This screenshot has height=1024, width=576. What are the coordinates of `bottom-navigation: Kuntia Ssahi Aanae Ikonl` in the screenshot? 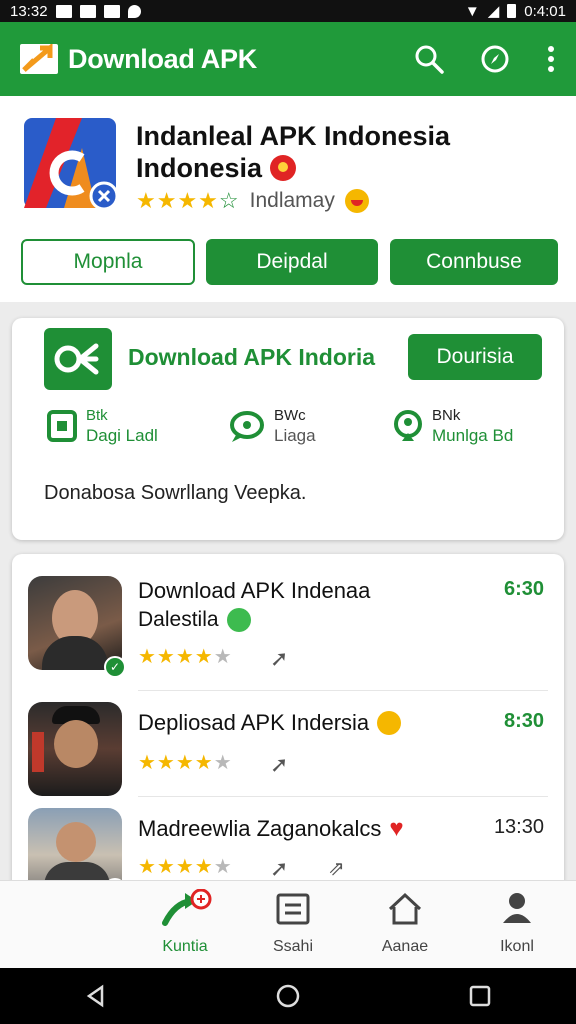 It's located at (288, 925).